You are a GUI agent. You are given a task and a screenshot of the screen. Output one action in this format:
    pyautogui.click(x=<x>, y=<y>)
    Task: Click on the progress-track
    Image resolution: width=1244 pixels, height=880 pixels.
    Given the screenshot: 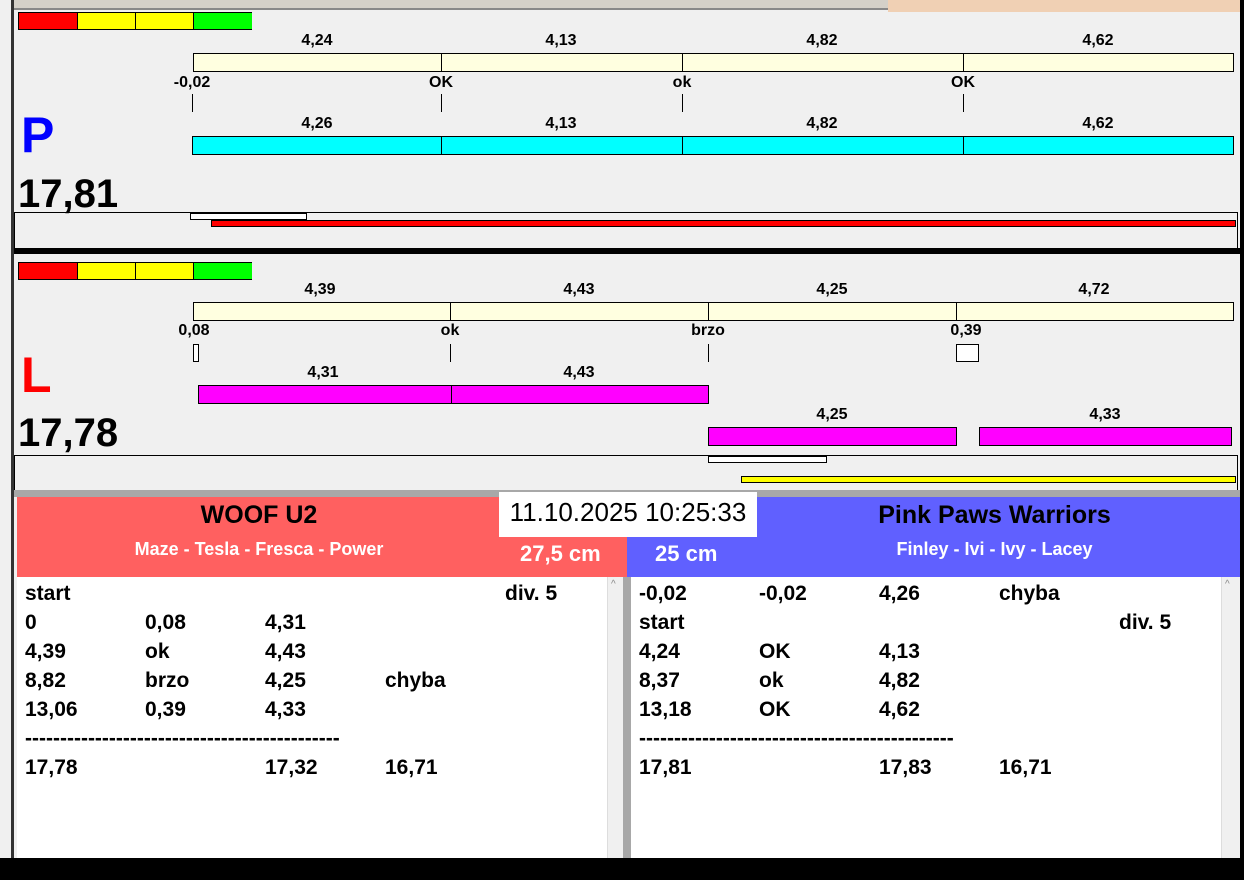 What is the action you would take?
    pyautogui.click(x=626, y=472)
    